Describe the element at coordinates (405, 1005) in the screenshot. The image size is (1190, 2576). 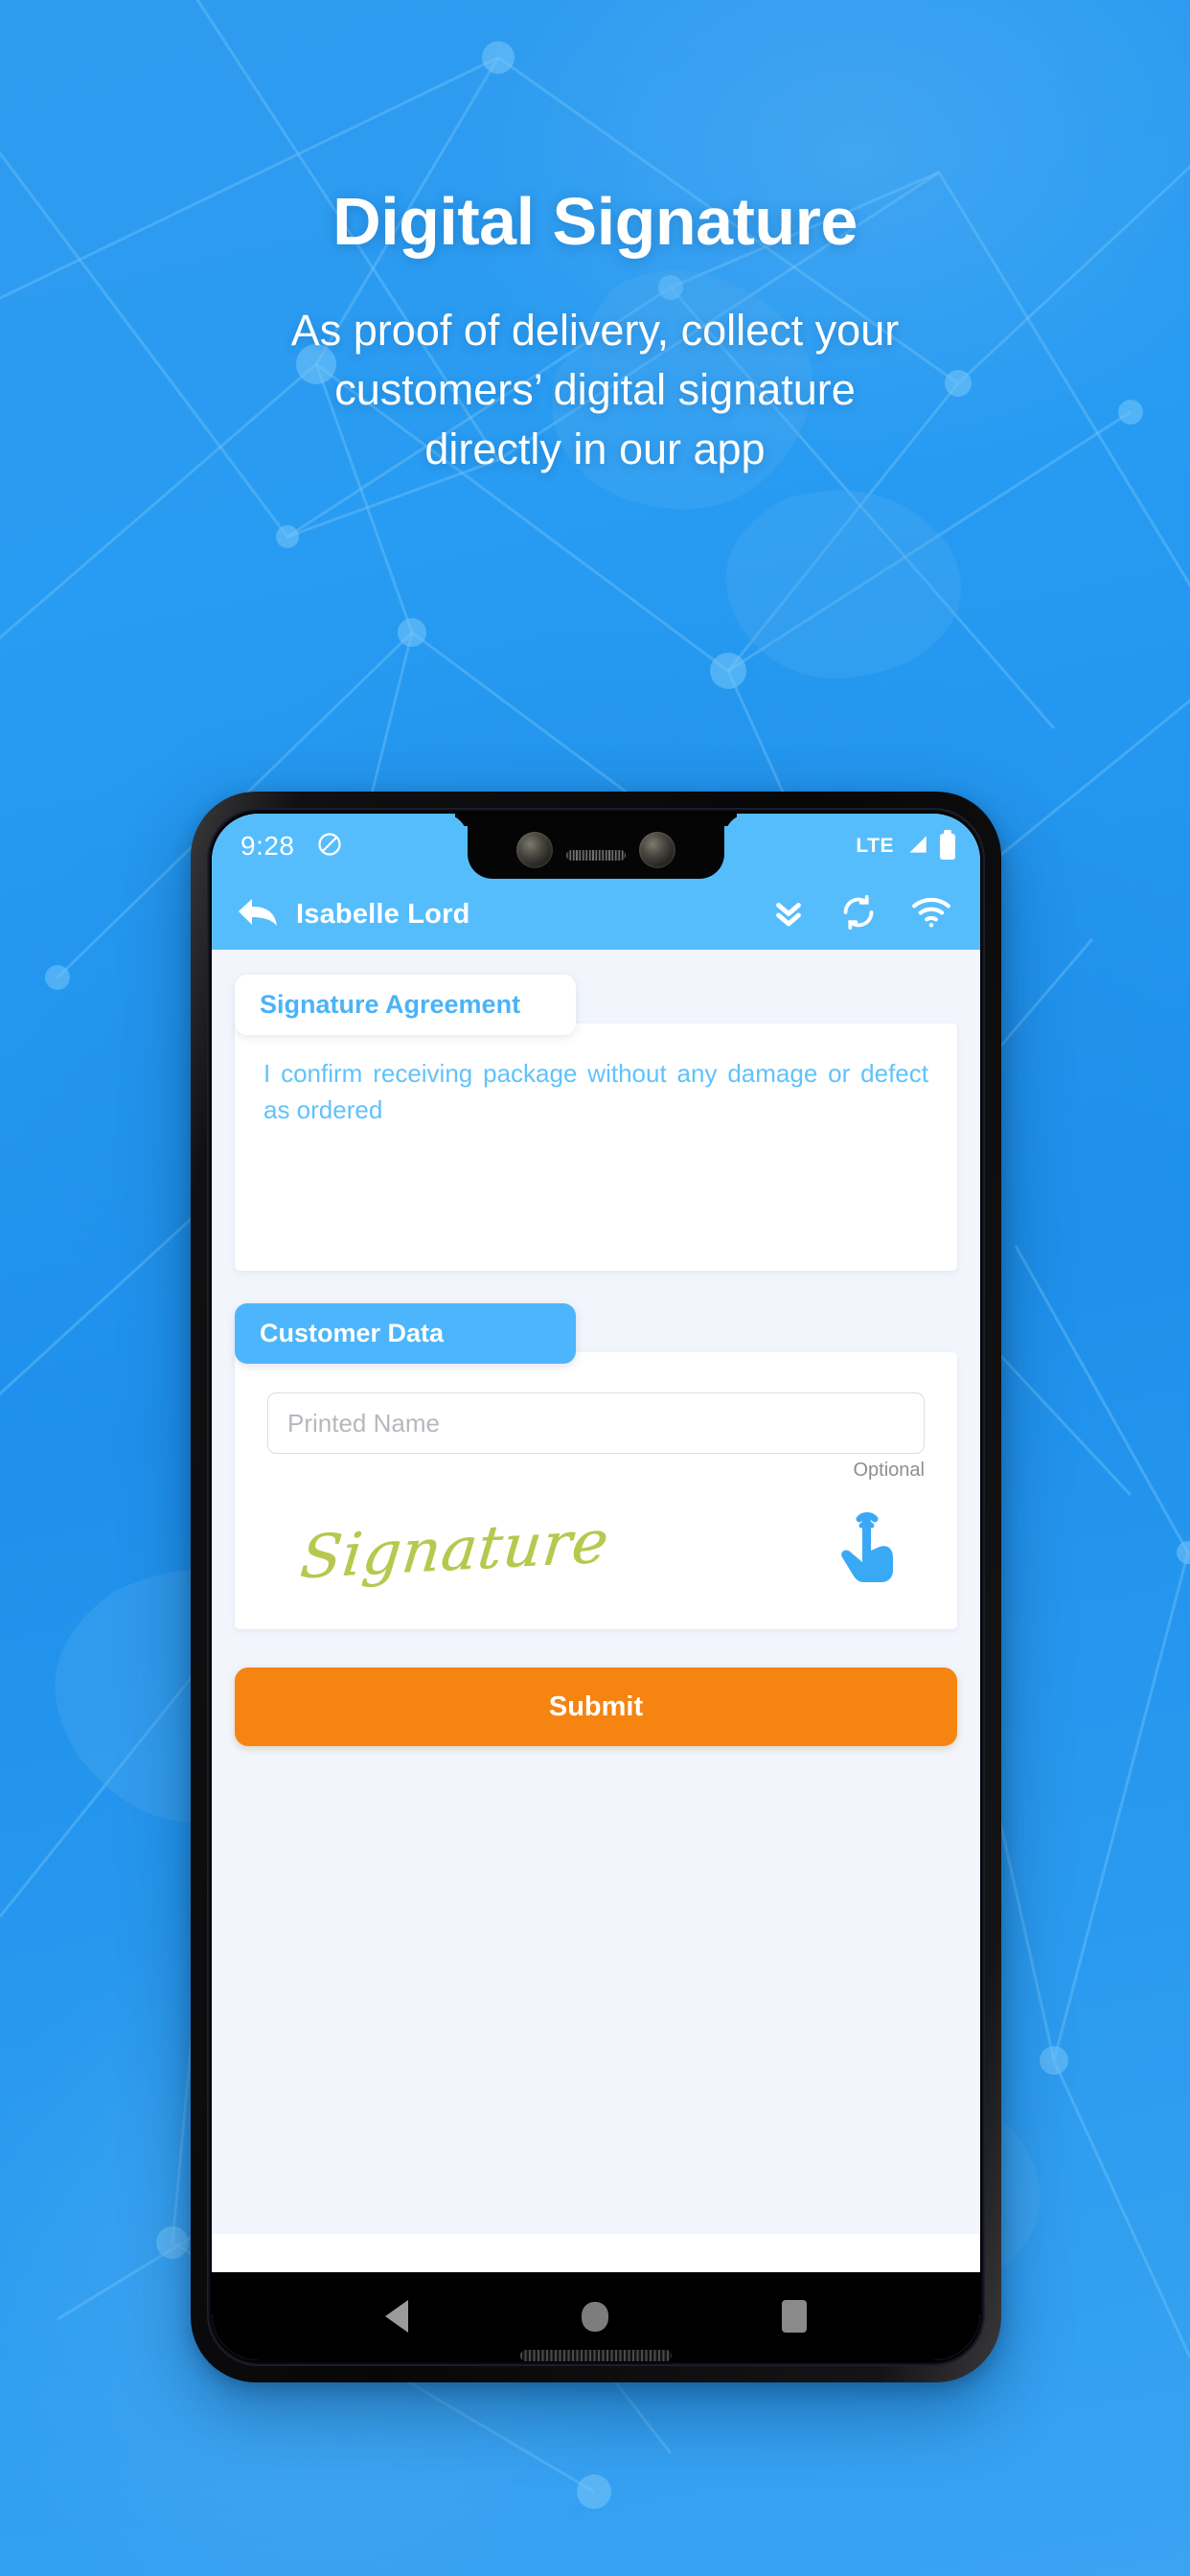
I see `signature-agreement-header: Signature Agreement` at that location.